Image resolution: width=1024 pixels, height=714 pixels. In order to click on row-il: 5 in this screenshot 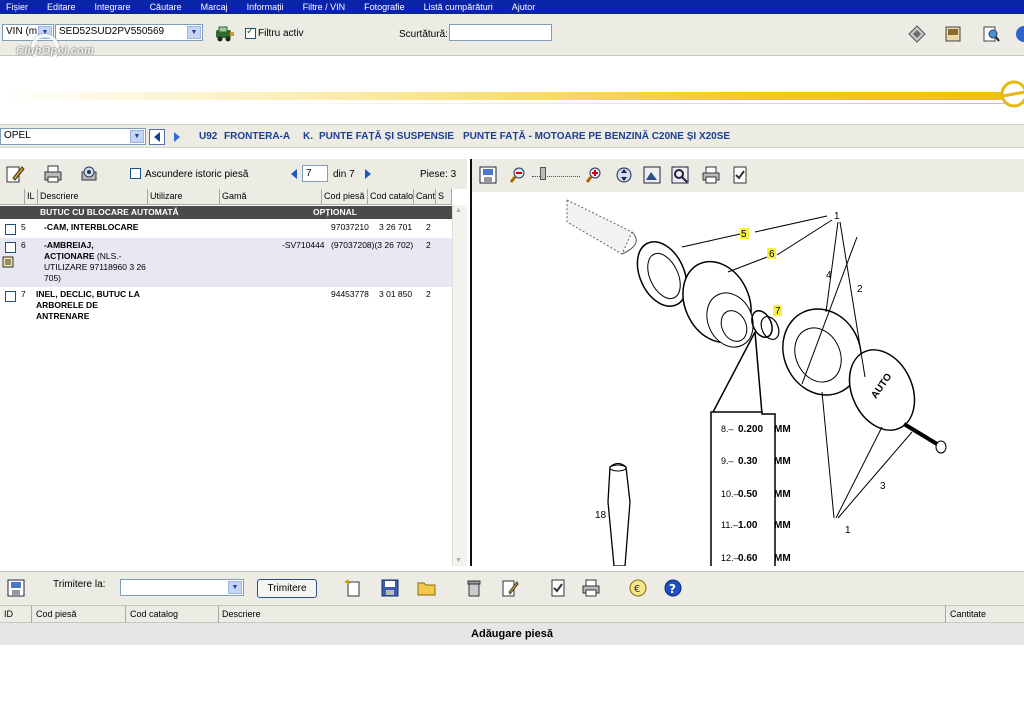, I will do `click(23, 227)`.